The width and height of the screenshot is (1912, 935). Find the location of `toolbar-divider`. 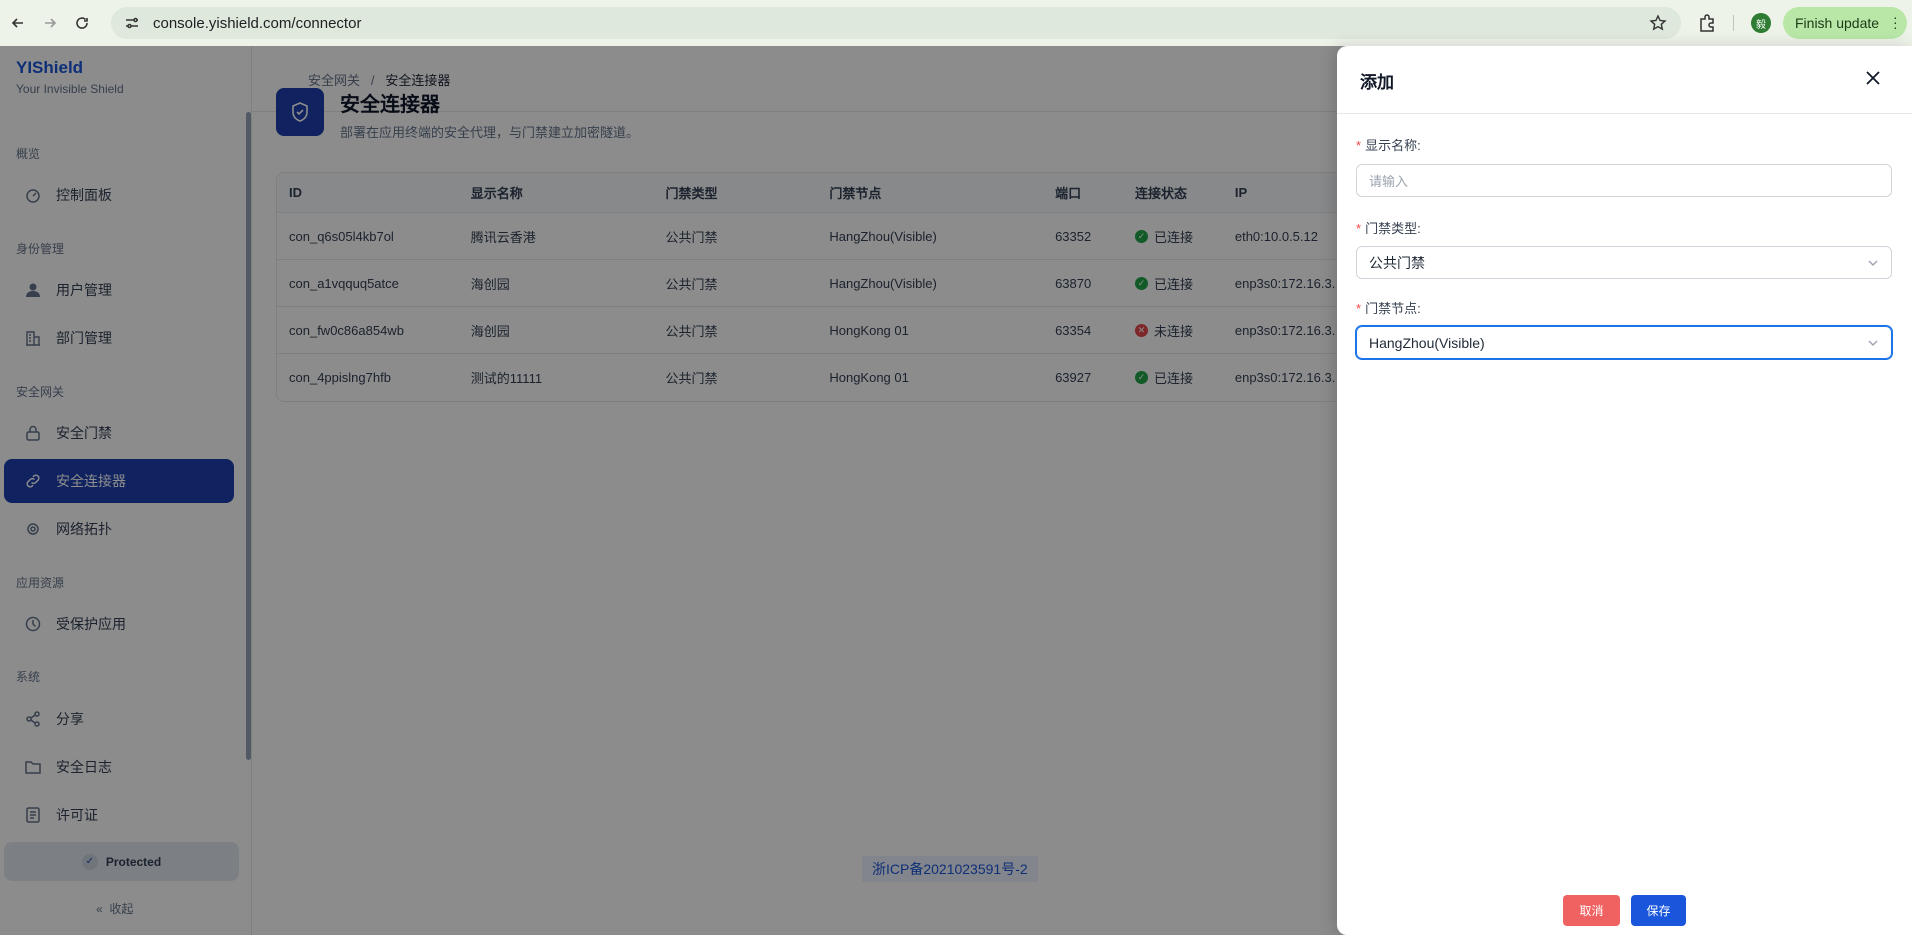

toolbar-divider is located at coordinates (1733, 23).